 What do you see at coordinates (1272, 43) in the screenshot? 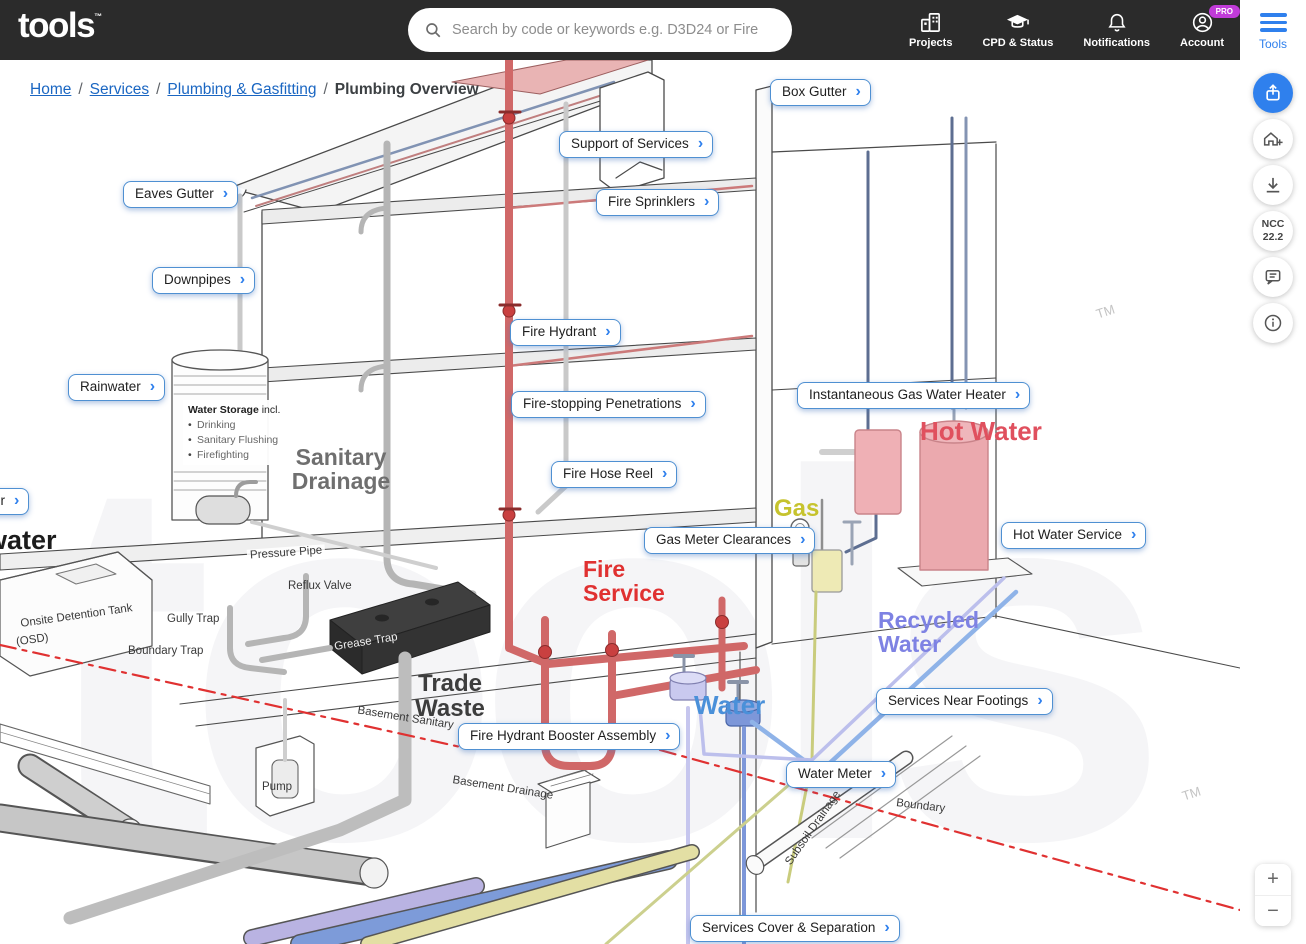
I see `rail-menu-label: Tools` at bounding box center [1272, 43].